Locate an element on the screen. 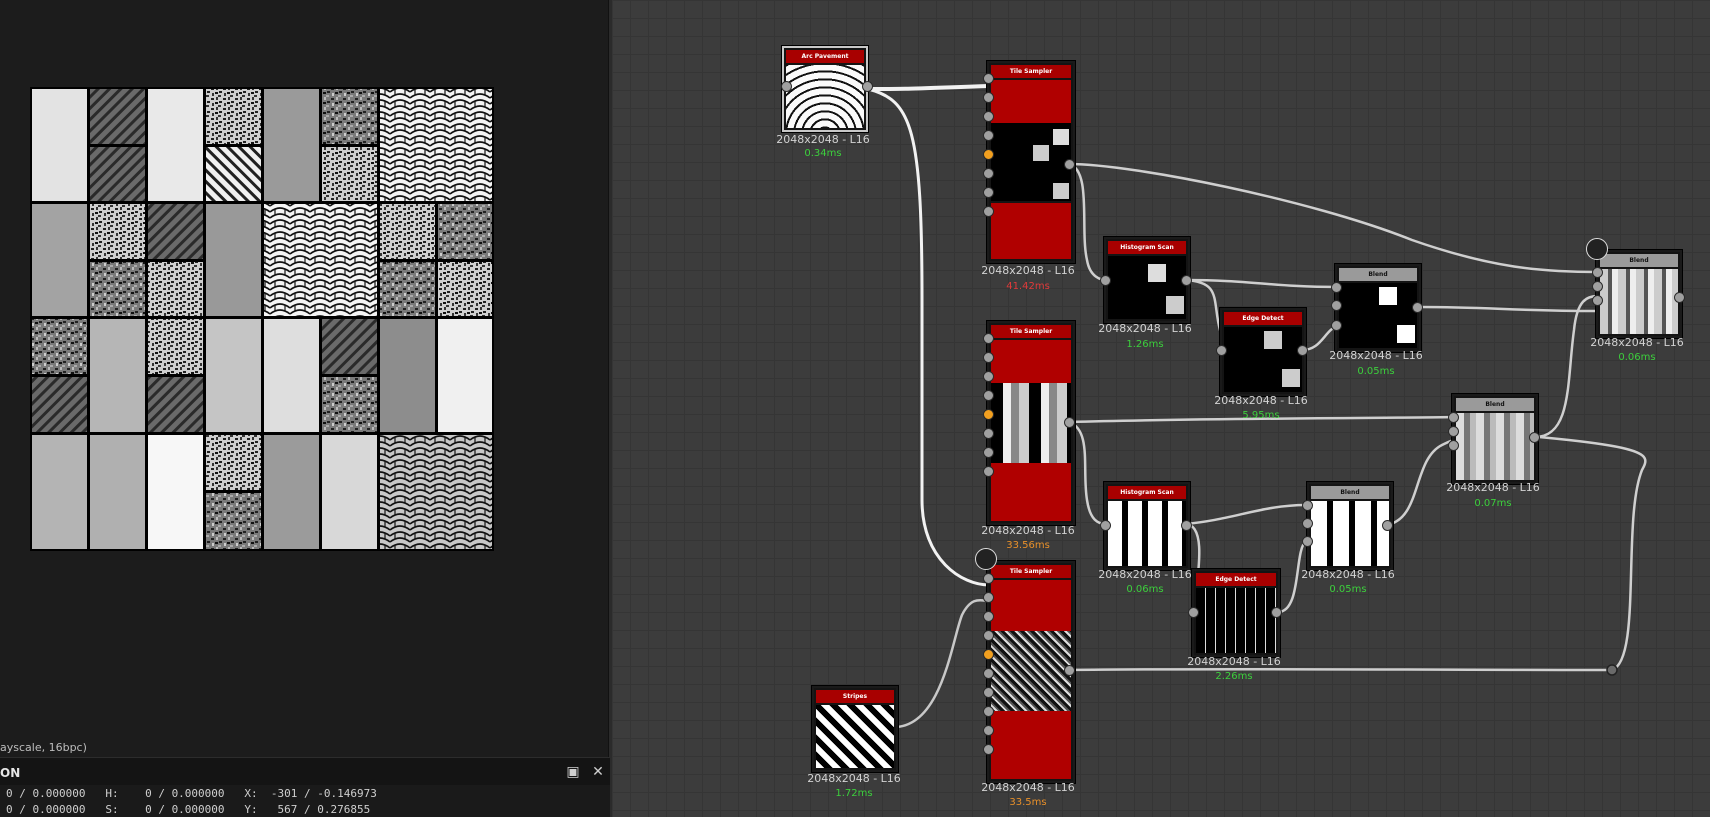 The width and height of the screenshot is (1710, 817). node-edge-detect-2: Edge Detect is located at coordinates (1236, 613).